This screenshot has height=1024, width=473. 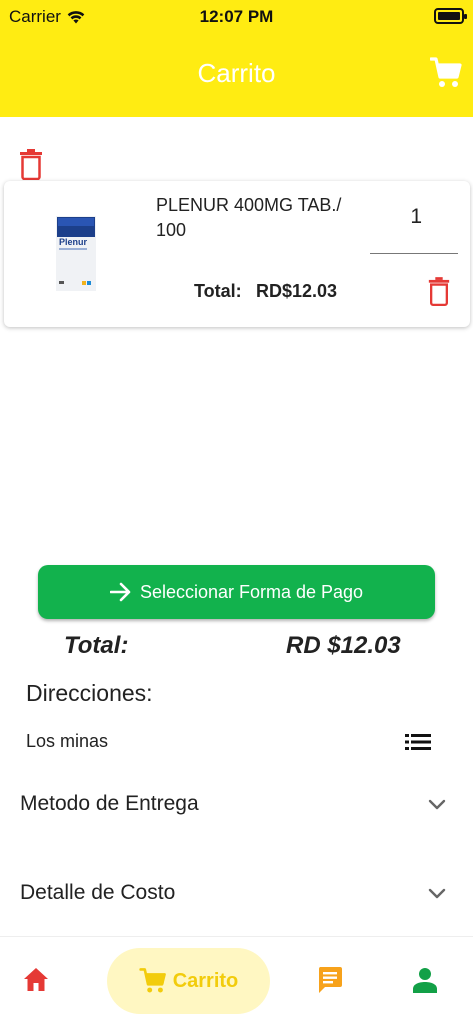 I want to click on status-time: 12:07 PM, so click(x=236, y=16).